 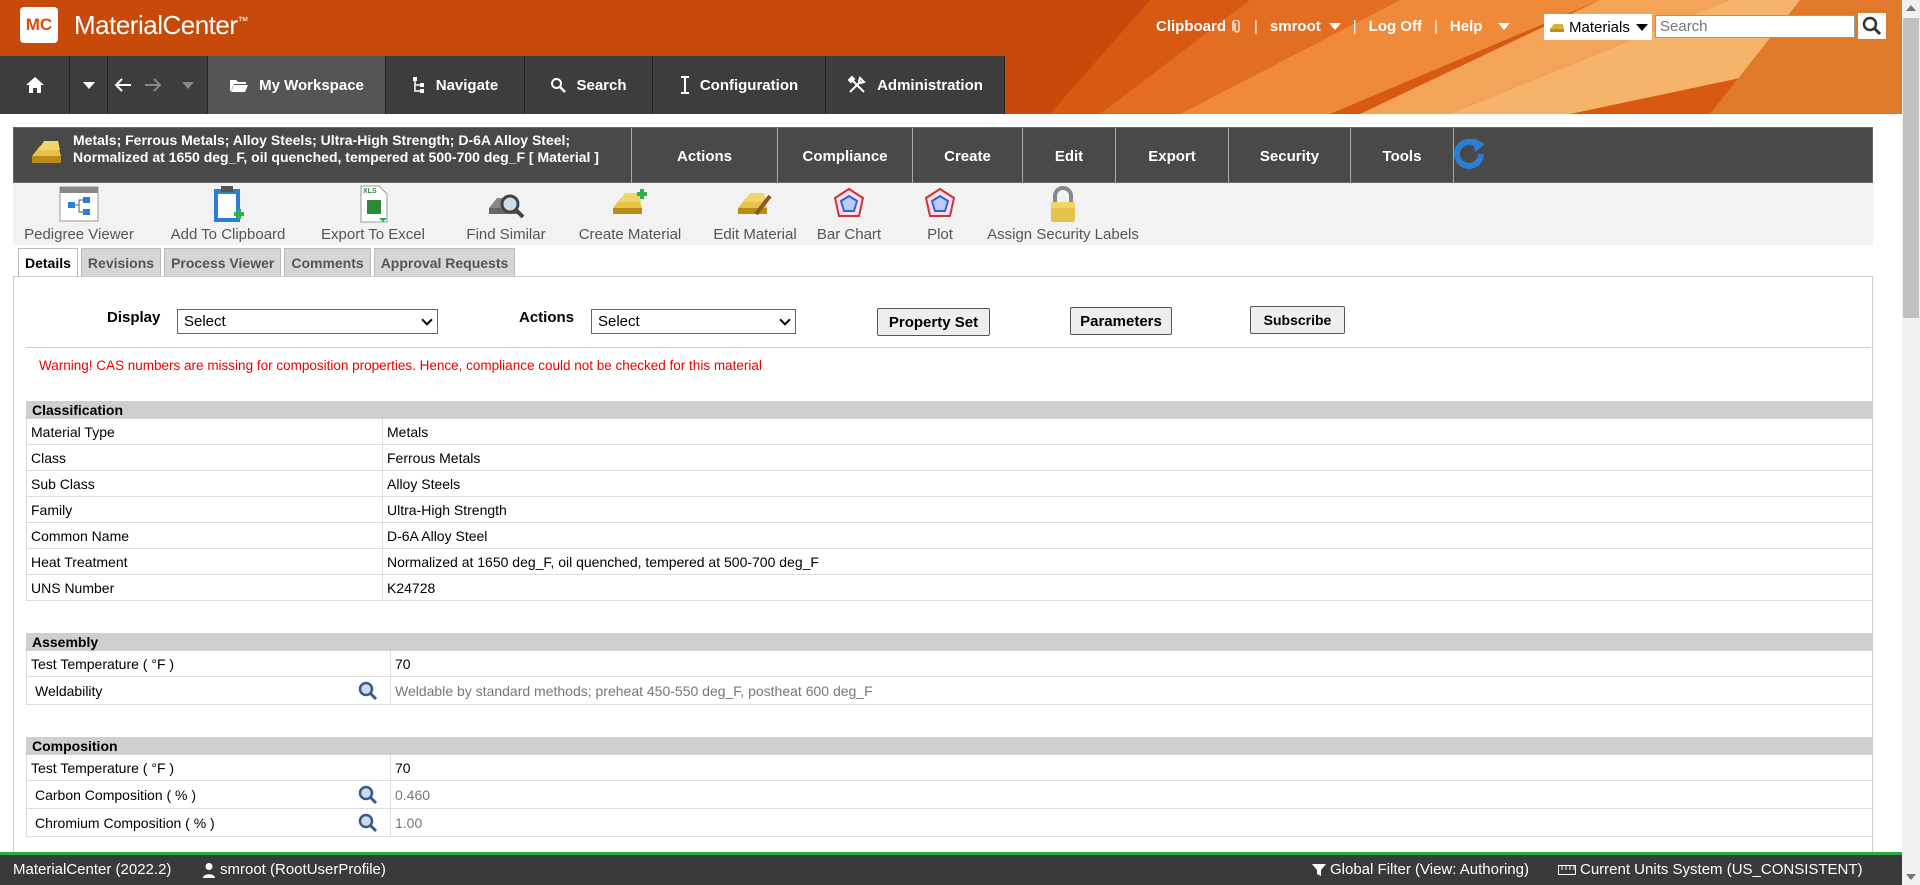 What do you see at coordinates (1469, 154) in the screenshot?
I see `refresh-icon` at bounding box center [1469, 154].